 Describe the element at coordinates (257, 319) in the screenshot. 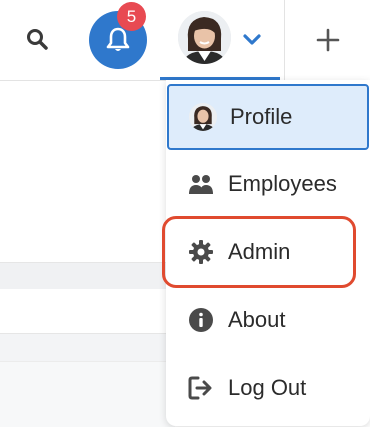

I see `menu-item-label: About` at that location.